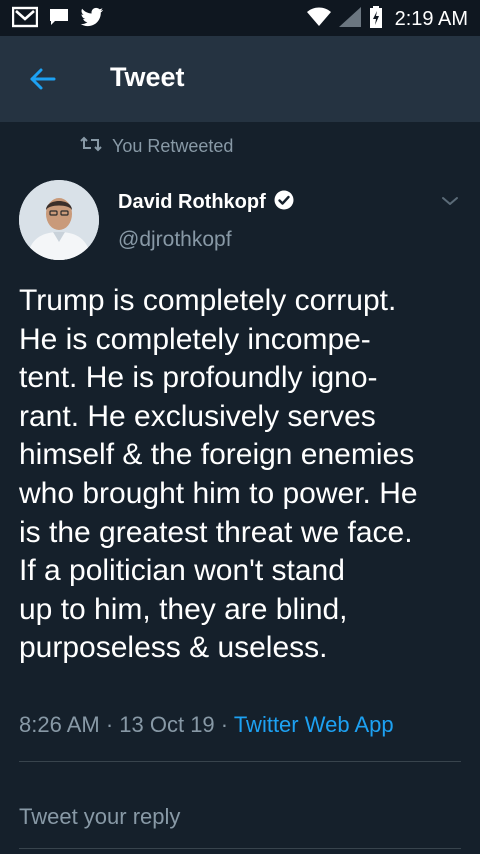 This screenshot has width=480, height=854. I want to click on tweet-date: 13 Oct 19, so click(167, 724).